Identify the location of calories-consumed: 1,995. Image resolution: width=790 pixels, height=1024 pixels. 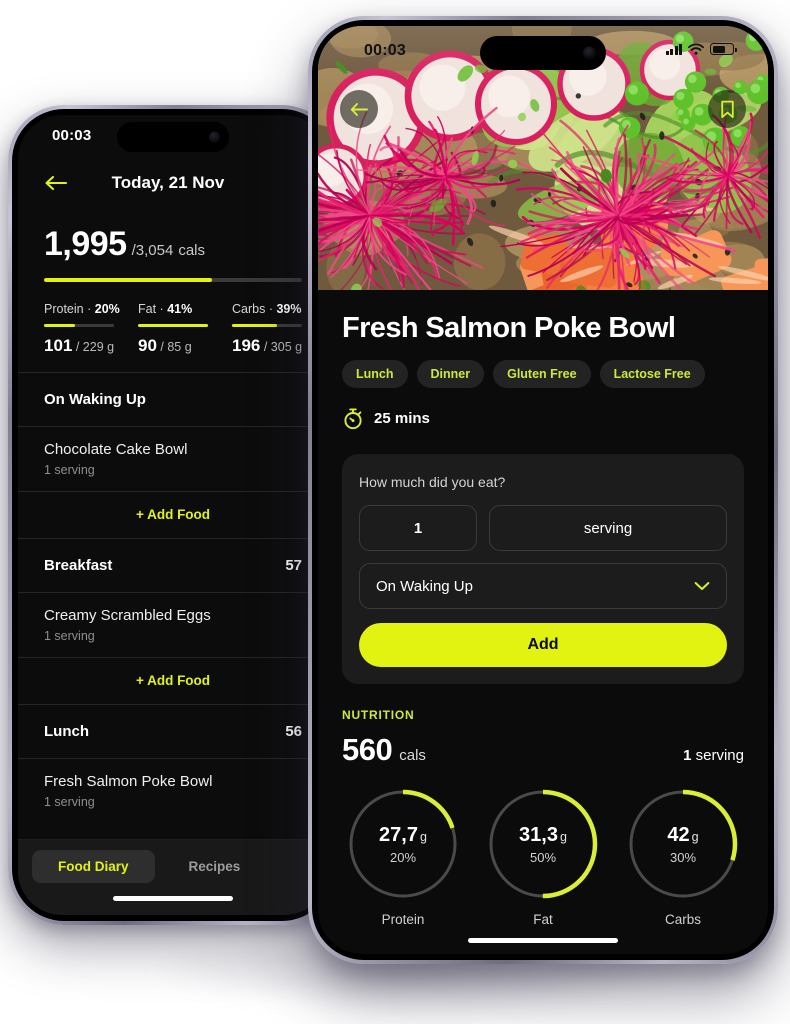
(85, 244).